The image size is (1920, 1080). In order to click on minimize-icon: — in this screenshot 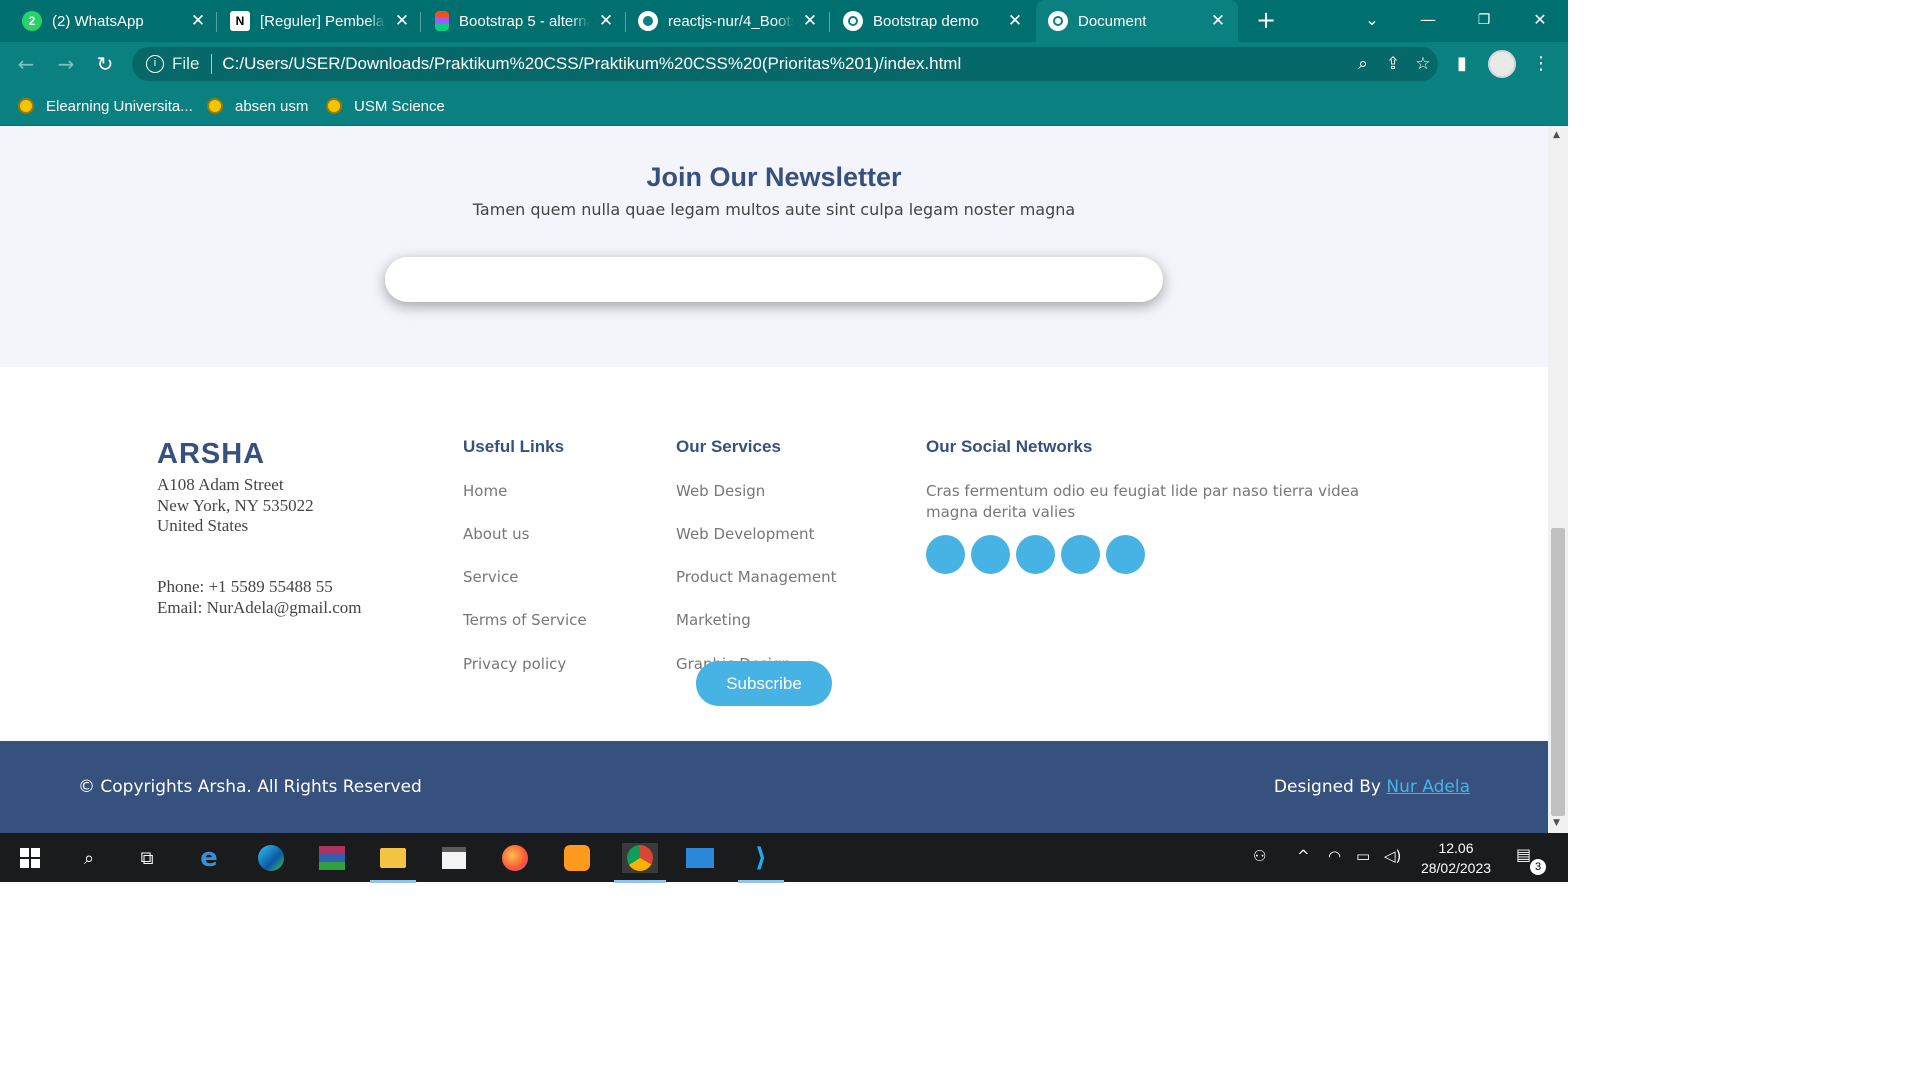, I will do `click(1428, 20)`.